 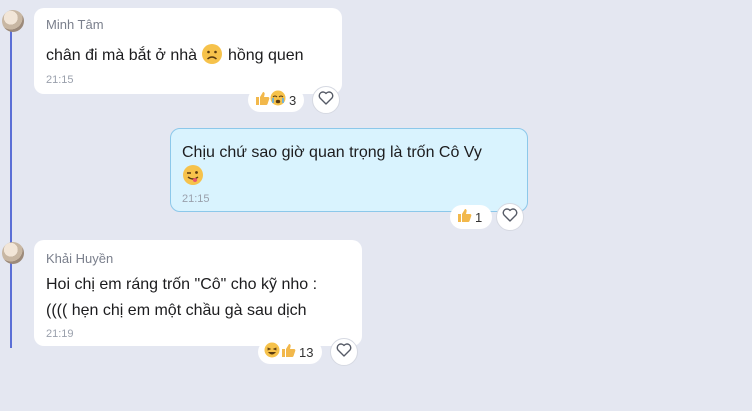 I want to click on crying-face-icon, so click(x=278, y=100).